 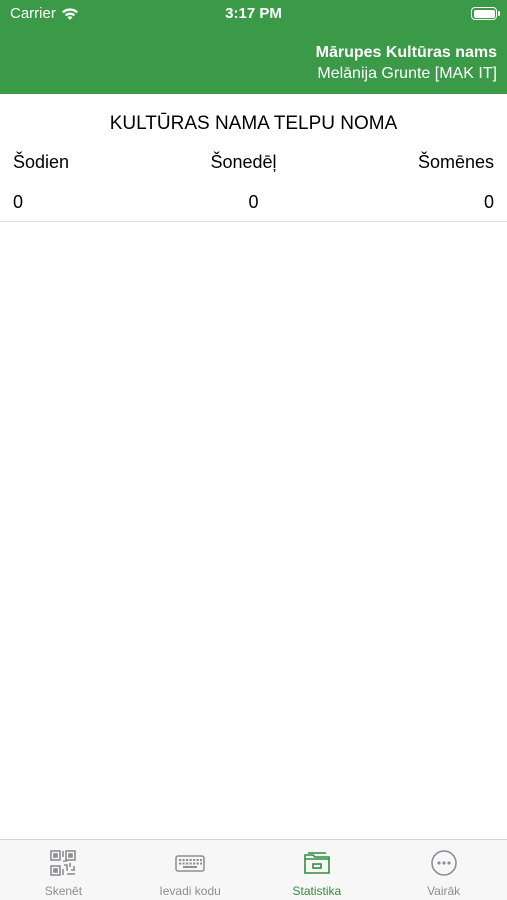 I want to click on keyboard-icon, so click(x=190, y=863).